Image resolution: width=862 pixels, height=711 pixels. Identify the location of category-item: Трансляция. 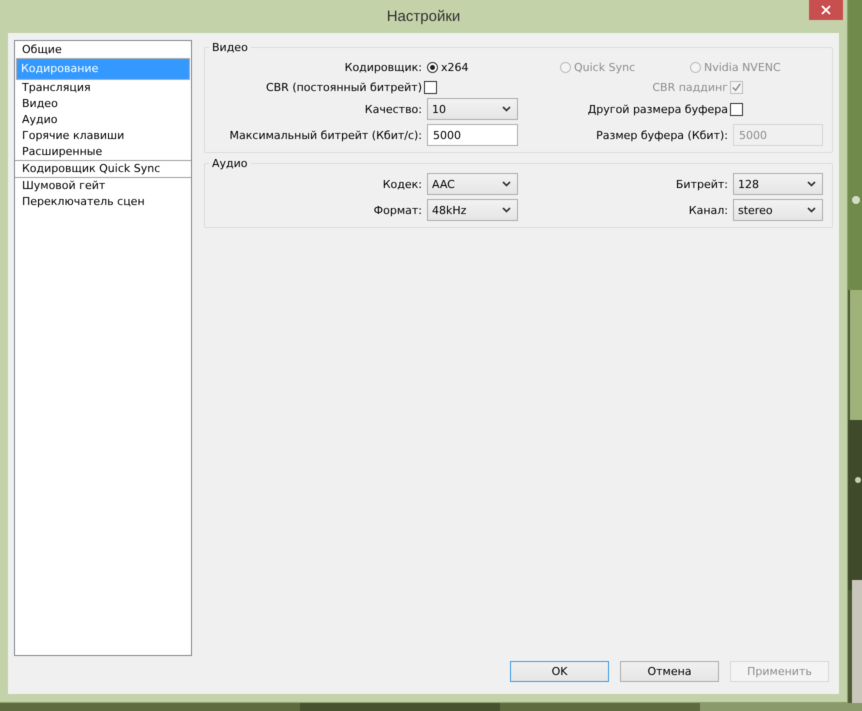
(103, 88).